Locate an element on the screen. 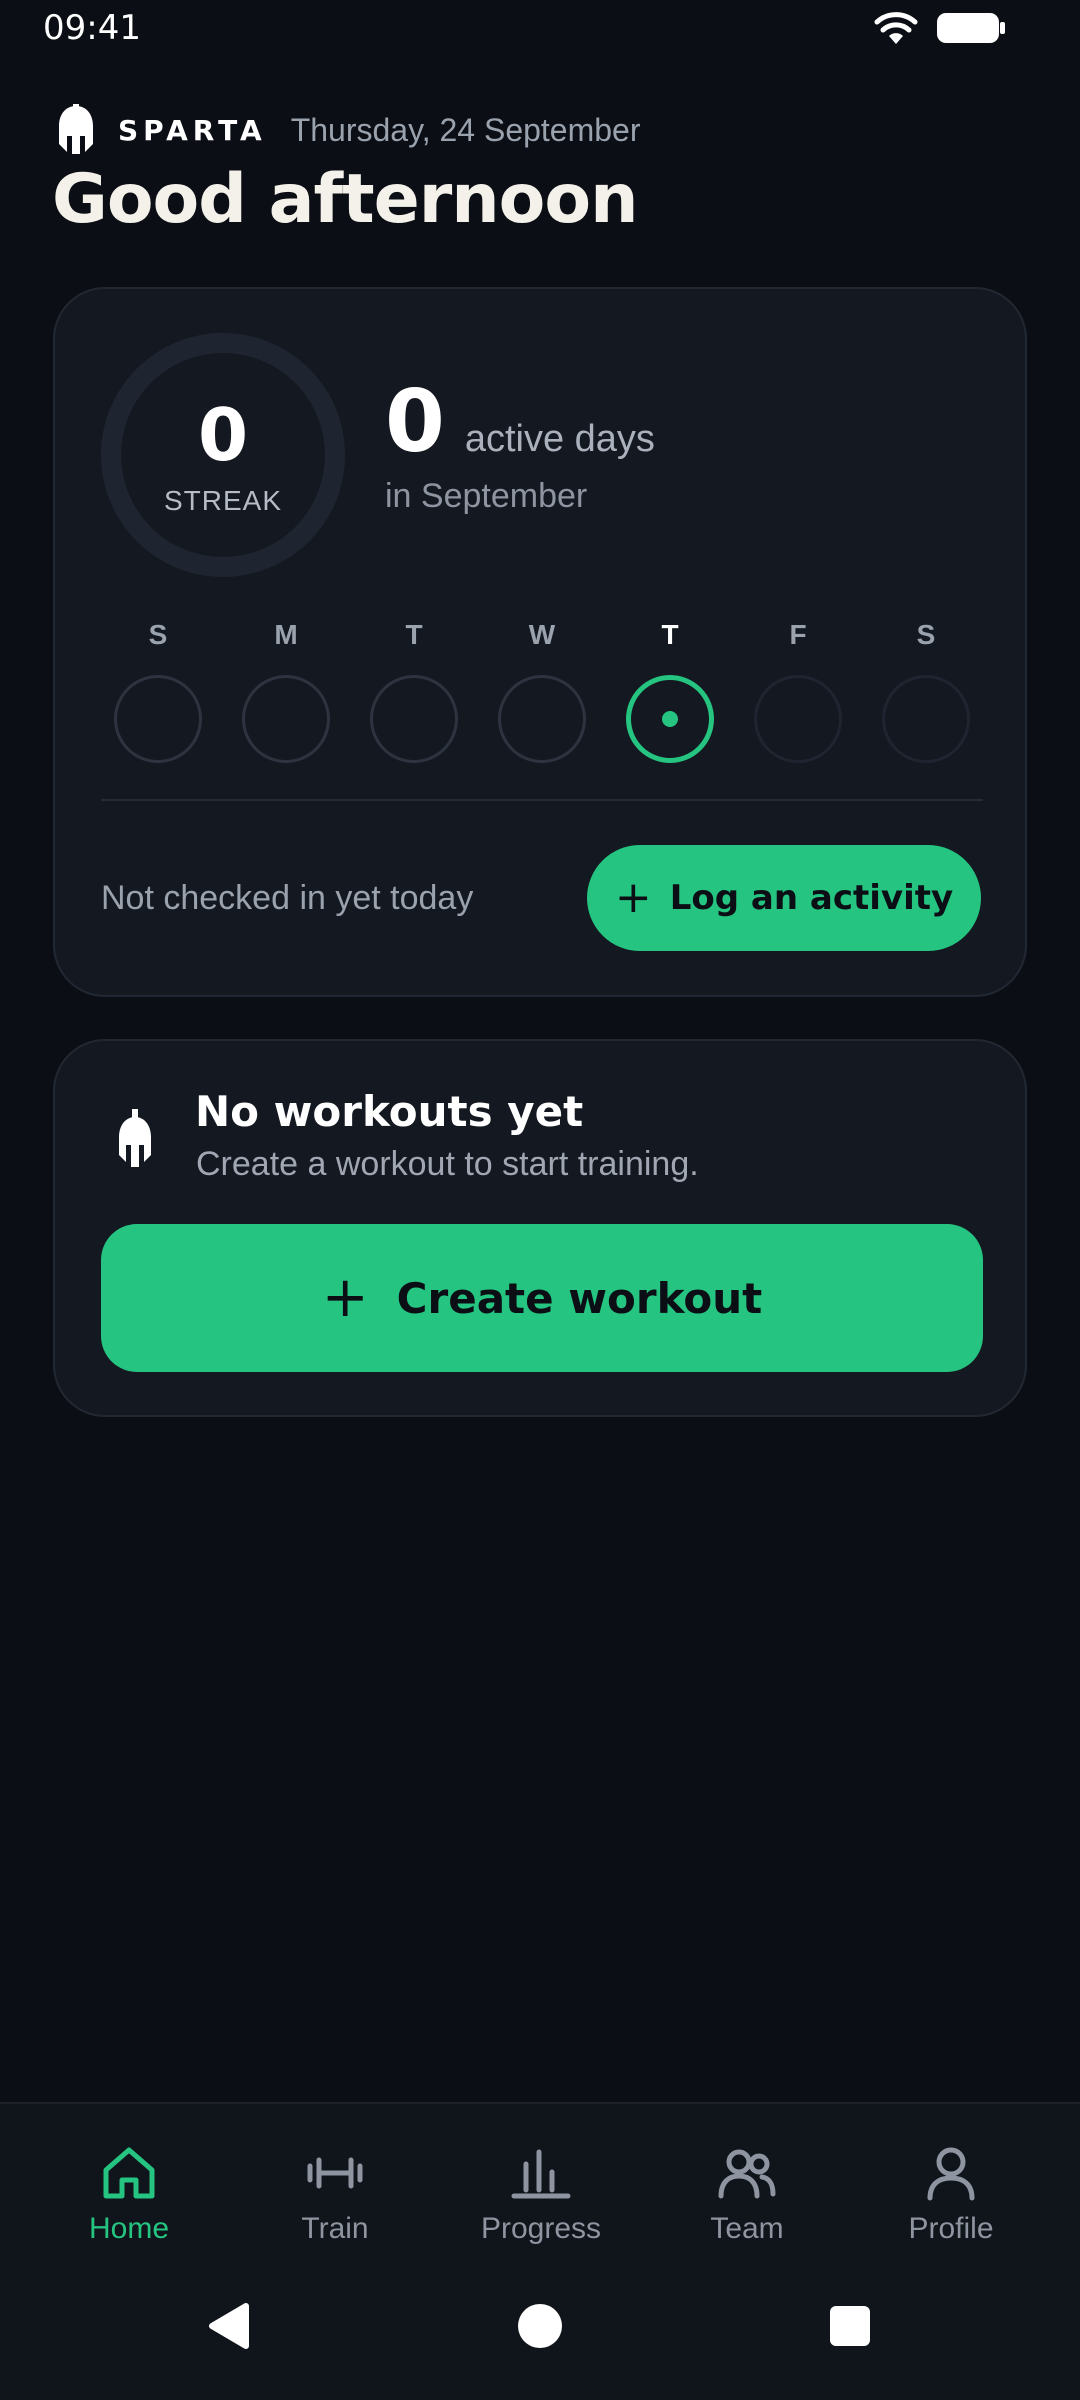 This screenshot has width=1080, height=2400. nav-label: Team is located at coordinates (747, 2228).